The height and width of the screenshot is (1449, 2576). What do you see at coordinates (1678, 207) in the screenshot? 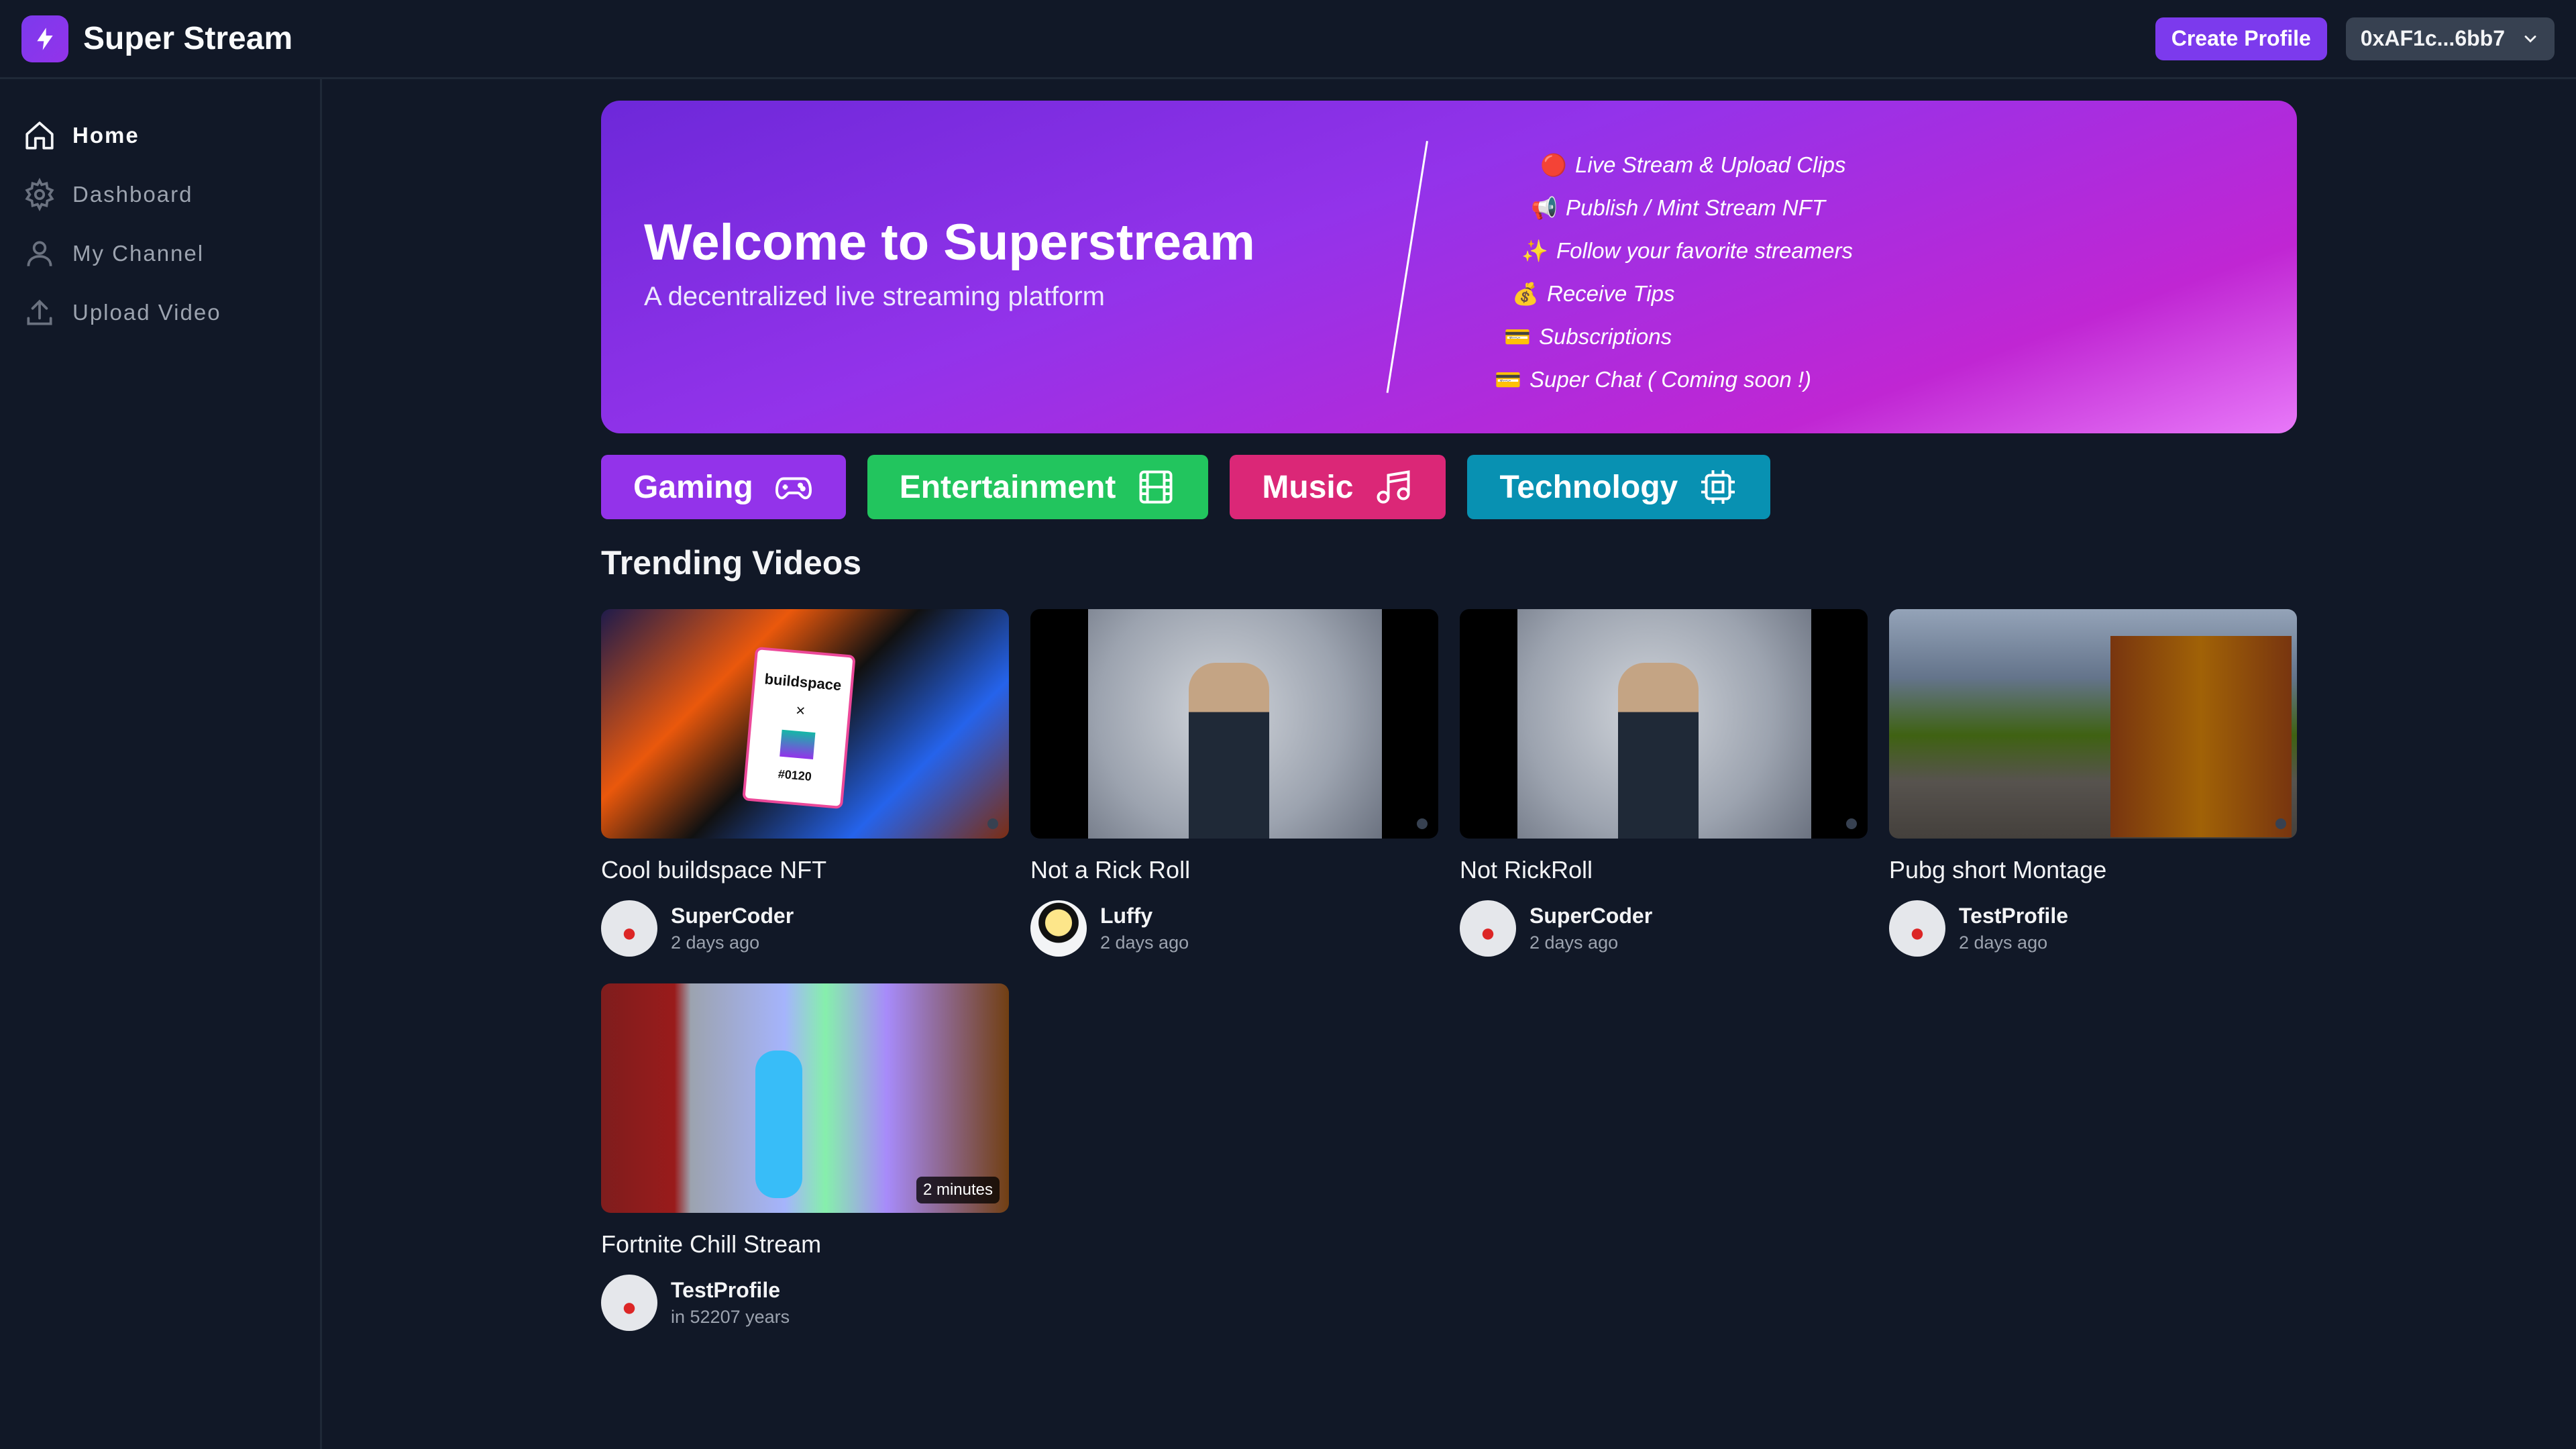
I see `feature-item: 📢 Publish / Mint Stream NFT` at bounding box center [1678, 207].